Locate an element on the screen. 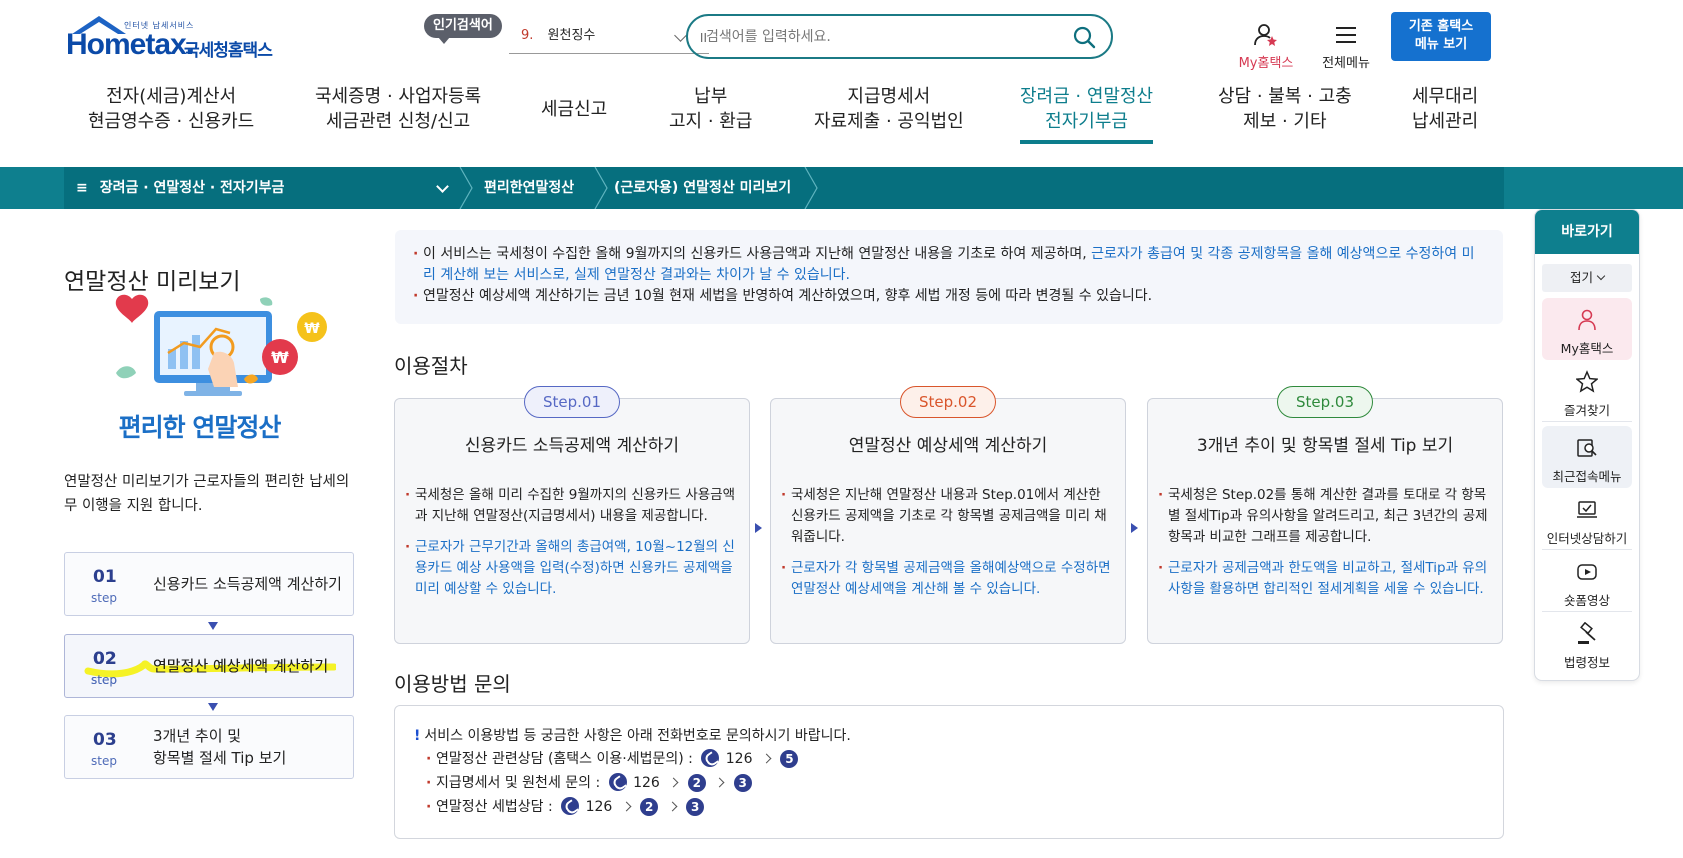  gnb-line1: 세무대리 is located at coordinates (1445, 96).